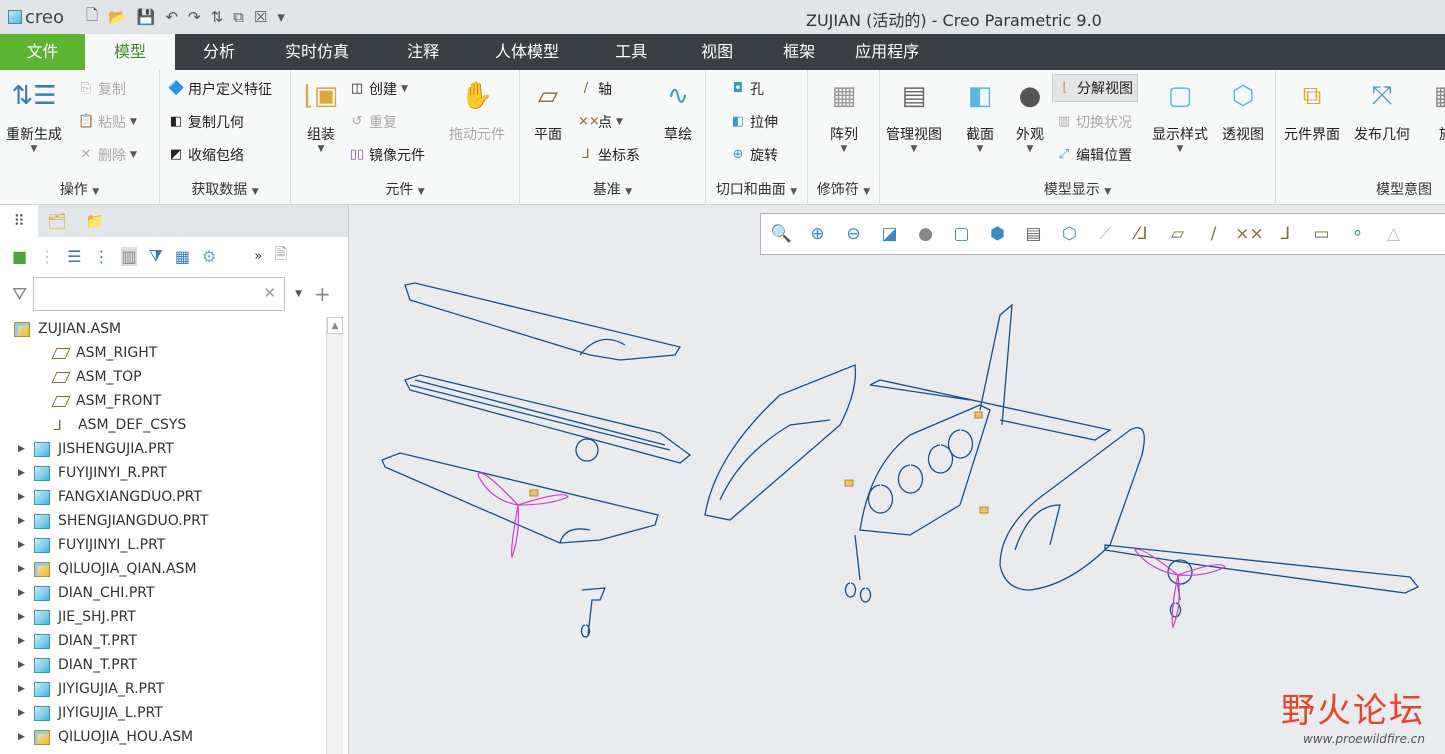 Image resolution: width=1445 pixels, height=754 pixels. What do you see at coordinates (163, 569) in the screenshot?
I see `tree-item: ▶ QILUOJIA_QIAN.ASM` at bounding box center [163, 569].